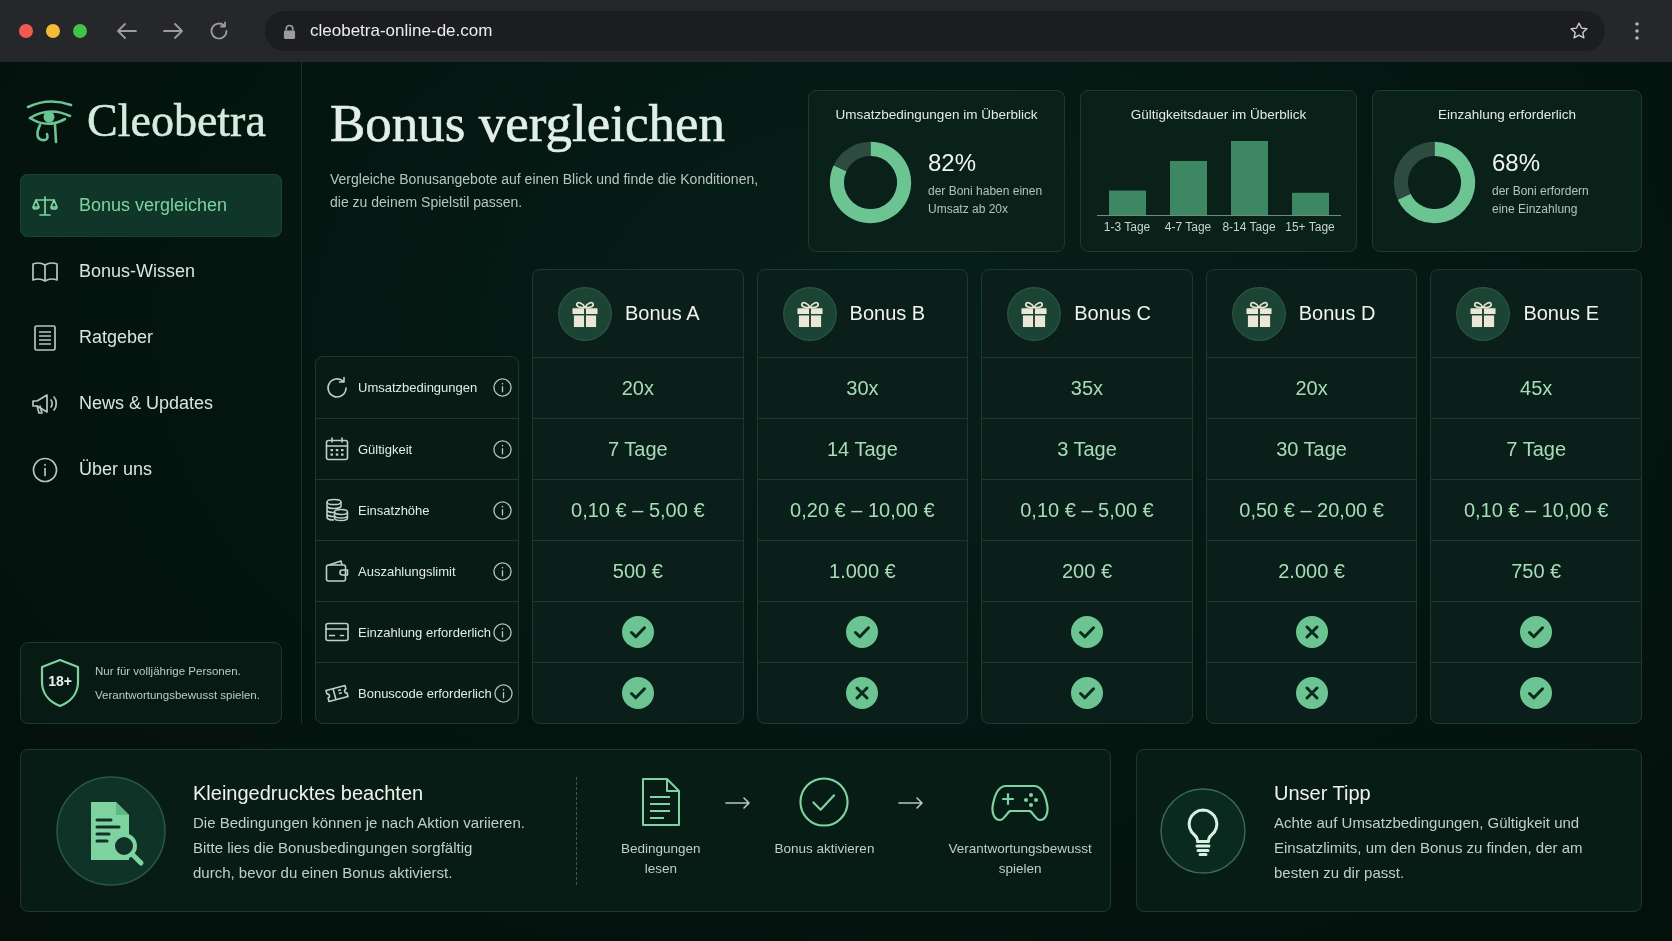 This screenshot has width=1672, height=941. I want to click on stat-title: Einzahlung erforderlich, so click(1507, 115).